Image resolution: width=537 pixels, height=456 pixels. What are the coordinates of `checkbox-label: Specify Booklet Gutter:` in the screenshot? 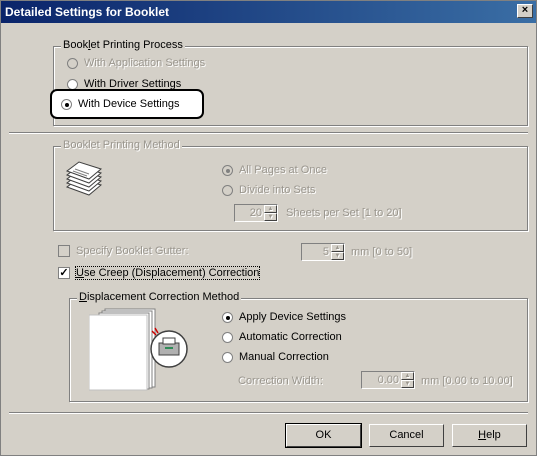 It's located at (132, 251).